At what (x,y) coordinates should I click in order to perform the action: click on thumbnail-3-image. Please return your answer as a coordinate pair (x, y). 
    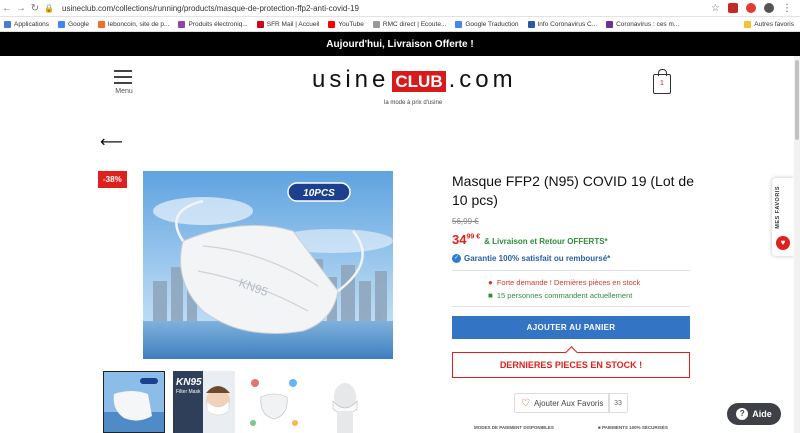
    Looking at the image, I should click on (274, 402).